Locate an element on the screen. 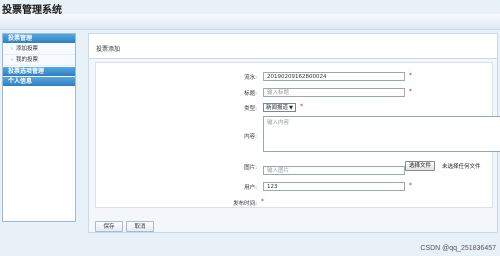 The height and width of the screenshot is (256, 500). file-status: 未选择任何文件 is located at coordinates (461, 167).